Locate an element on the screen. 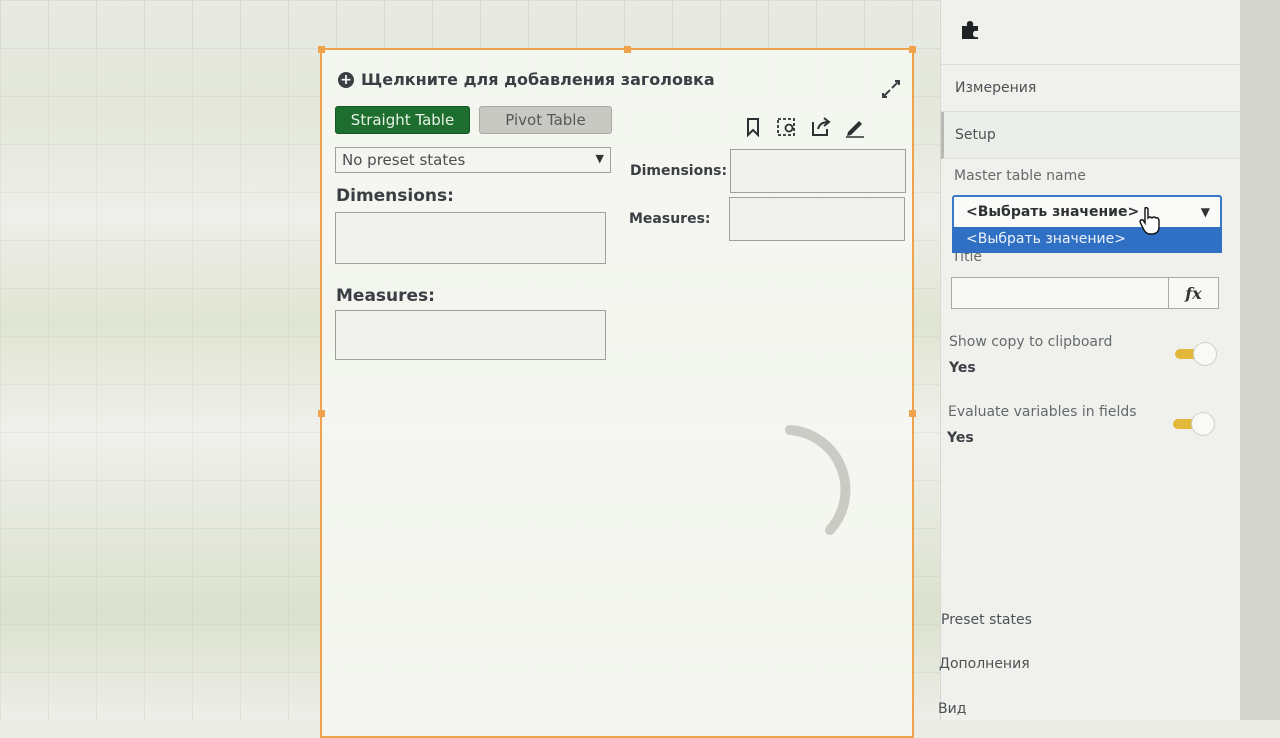 This screenshot has width=1280, height=738. master-table-selected: <Выбрать значение> is located at coordinates (1053, 212).